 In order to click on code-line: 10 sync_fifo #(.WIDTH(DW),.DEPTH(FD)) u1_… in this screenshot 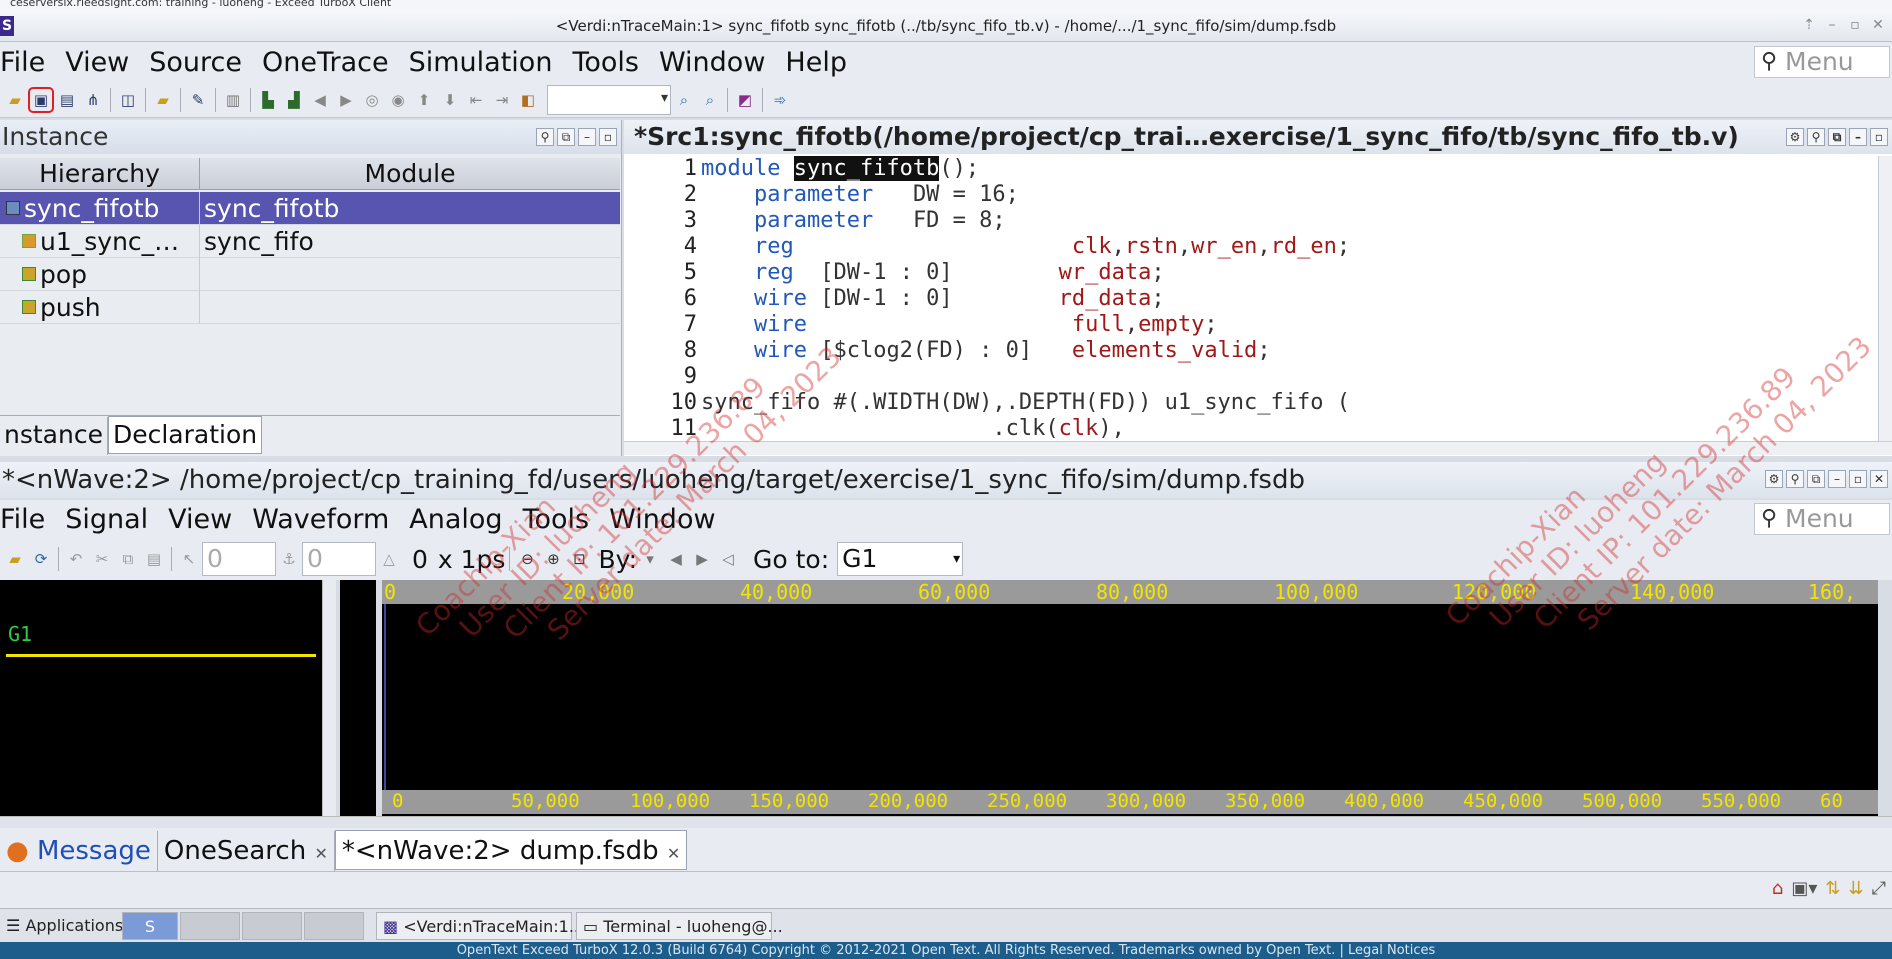, I will do `click(1251, 403)`.